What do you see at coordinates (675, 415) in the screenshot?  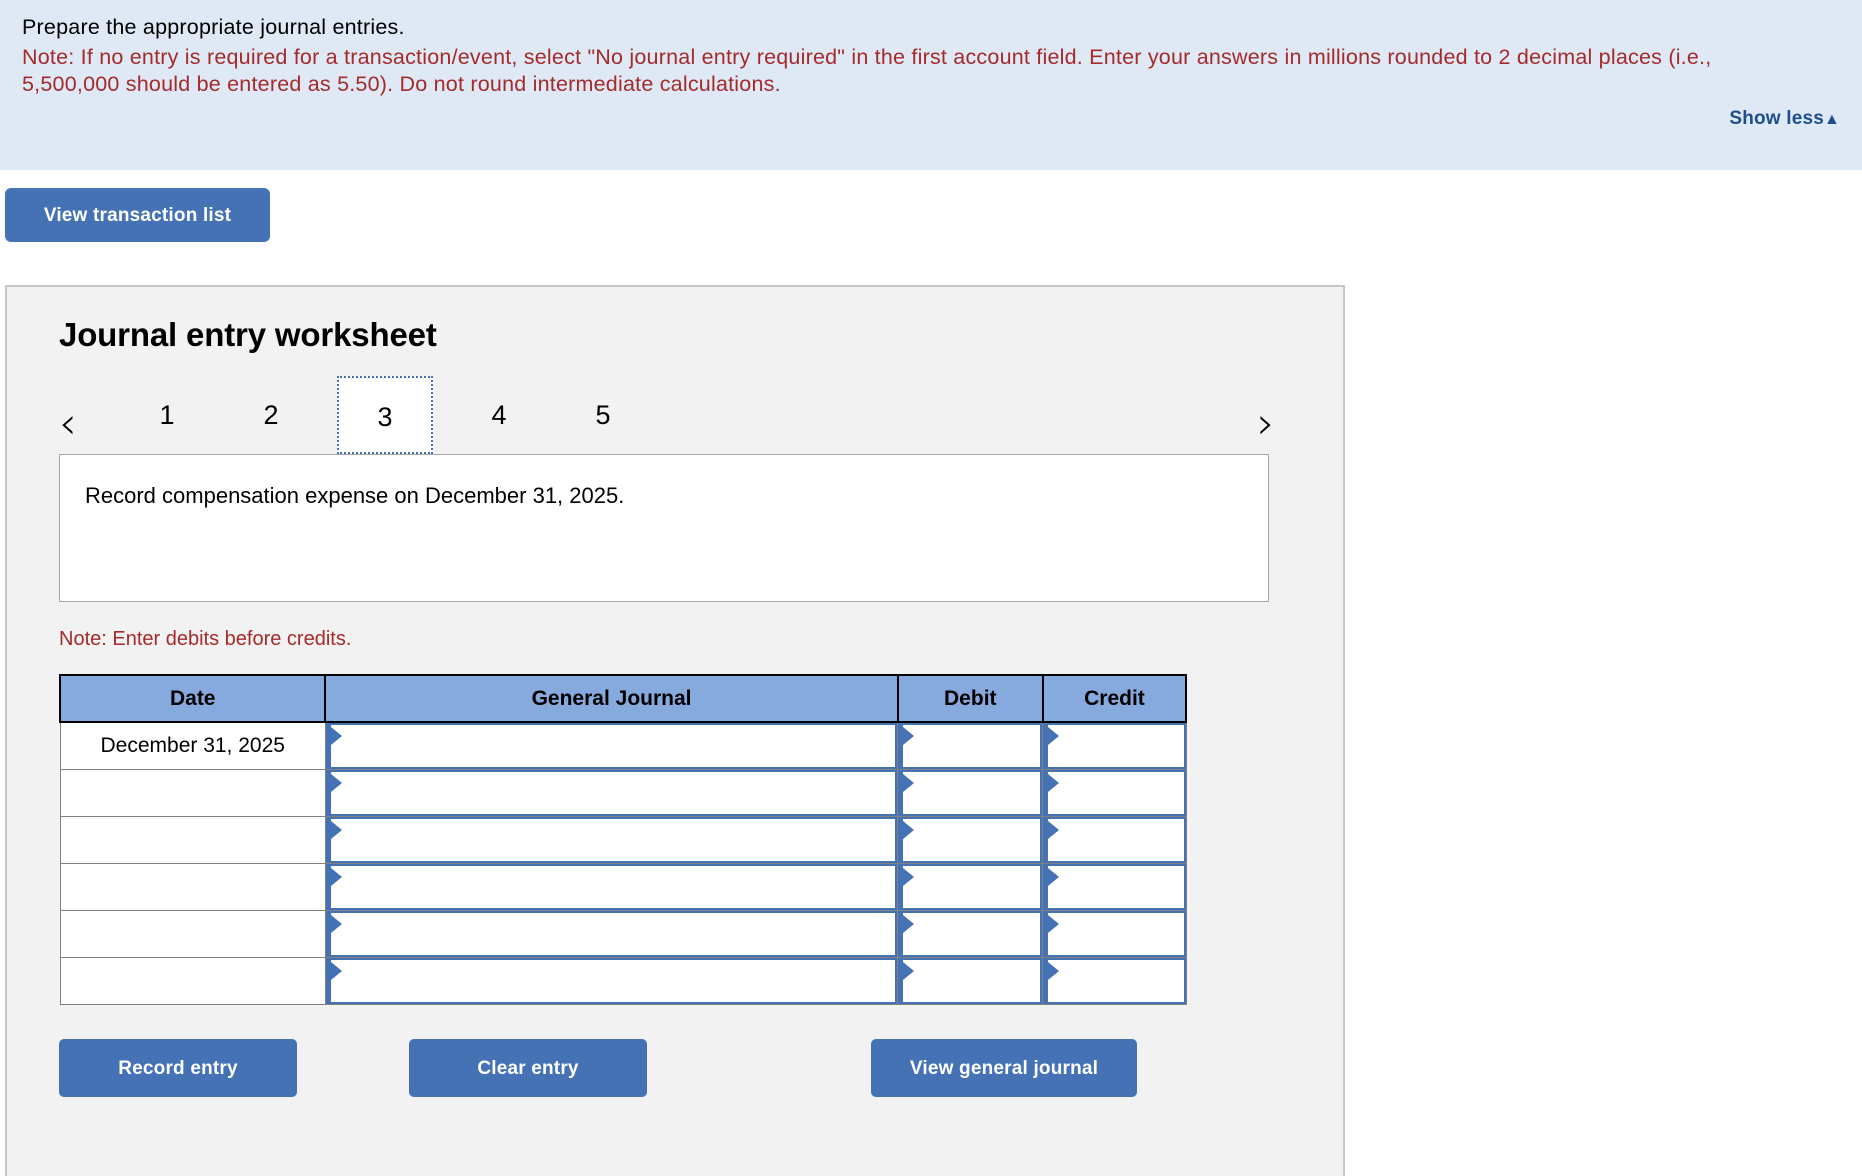 I see `worksheet-pager: ‹ 1 2 3 4 5 ›` at bounding box center [675, 415].